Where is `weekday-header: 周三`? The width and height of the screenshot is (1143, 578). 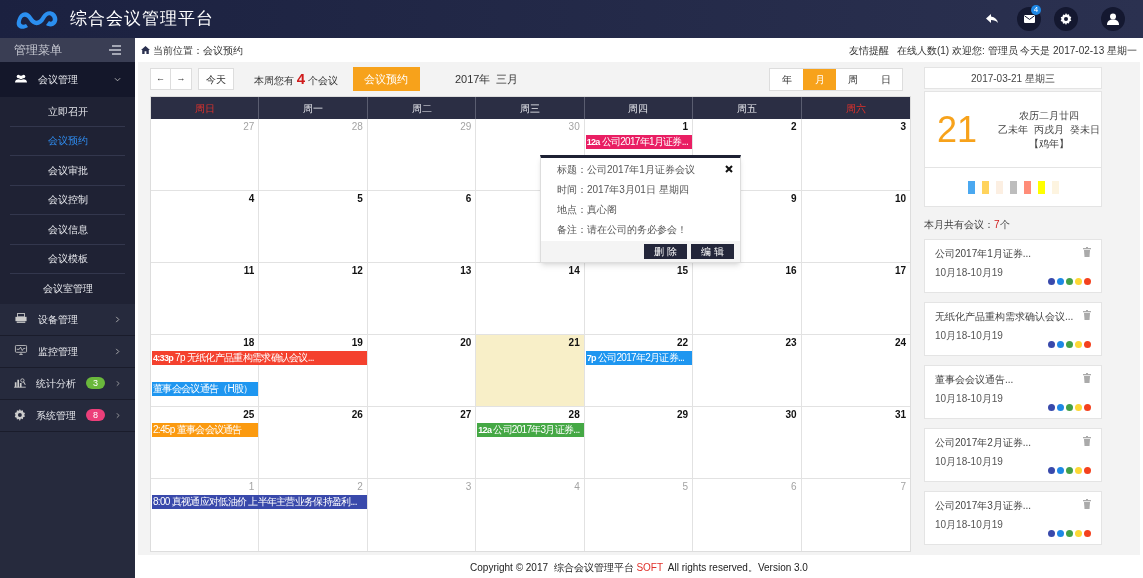
weekday-header: 周三 is located at coordinates (530, 108).